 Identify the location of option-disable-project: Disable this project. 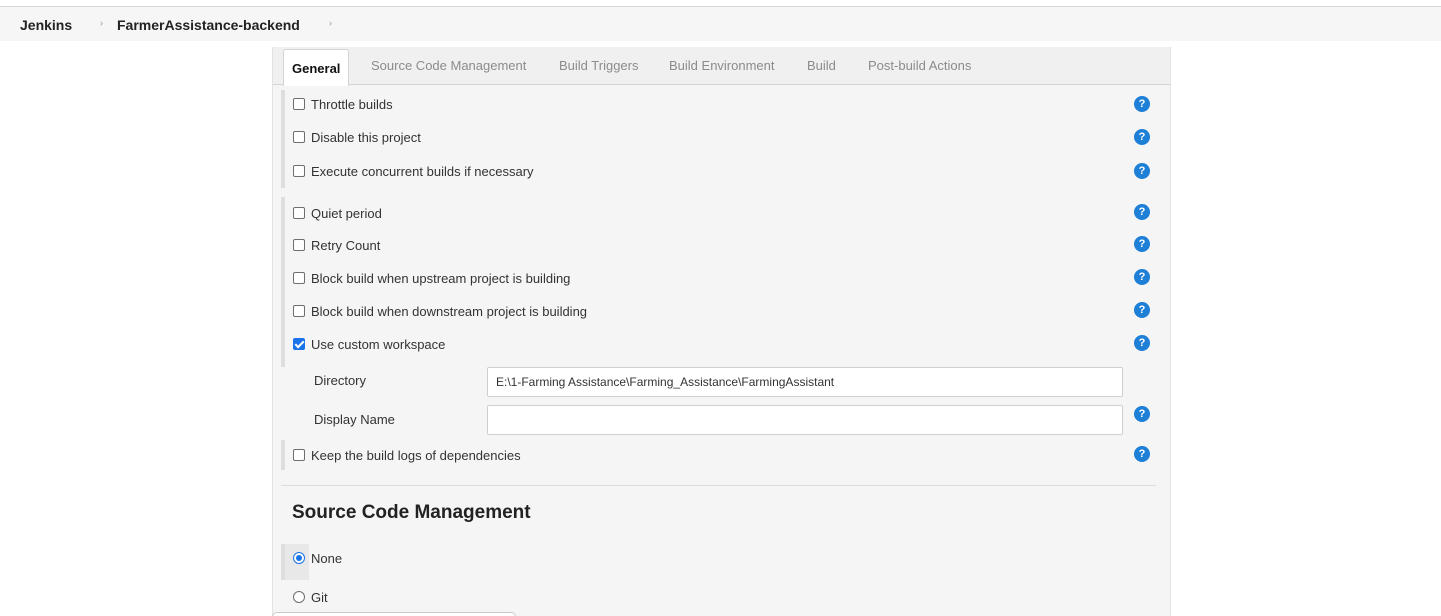
(357, 137).